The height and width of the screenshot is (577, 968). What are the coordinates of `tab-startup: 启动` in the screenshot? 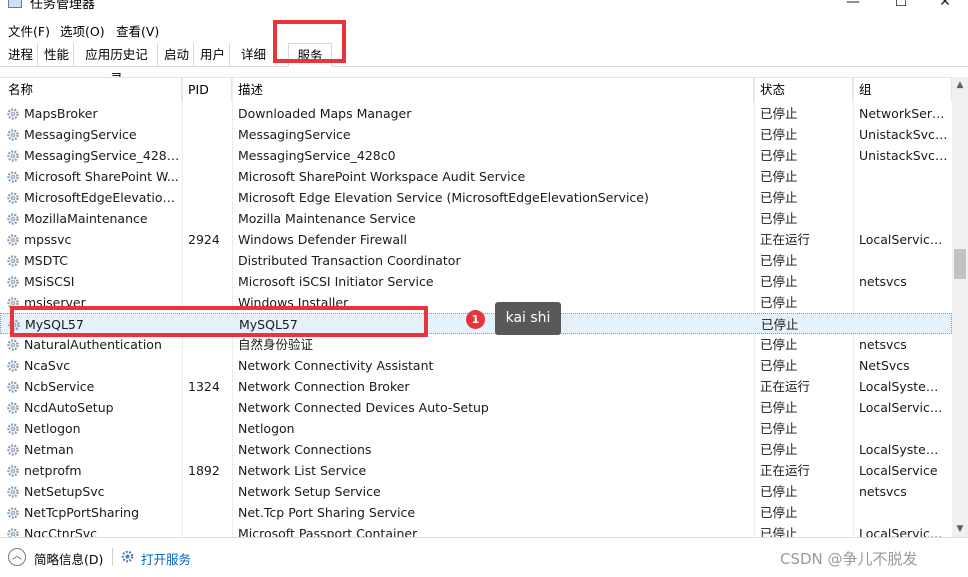 It's located at (177, 55).